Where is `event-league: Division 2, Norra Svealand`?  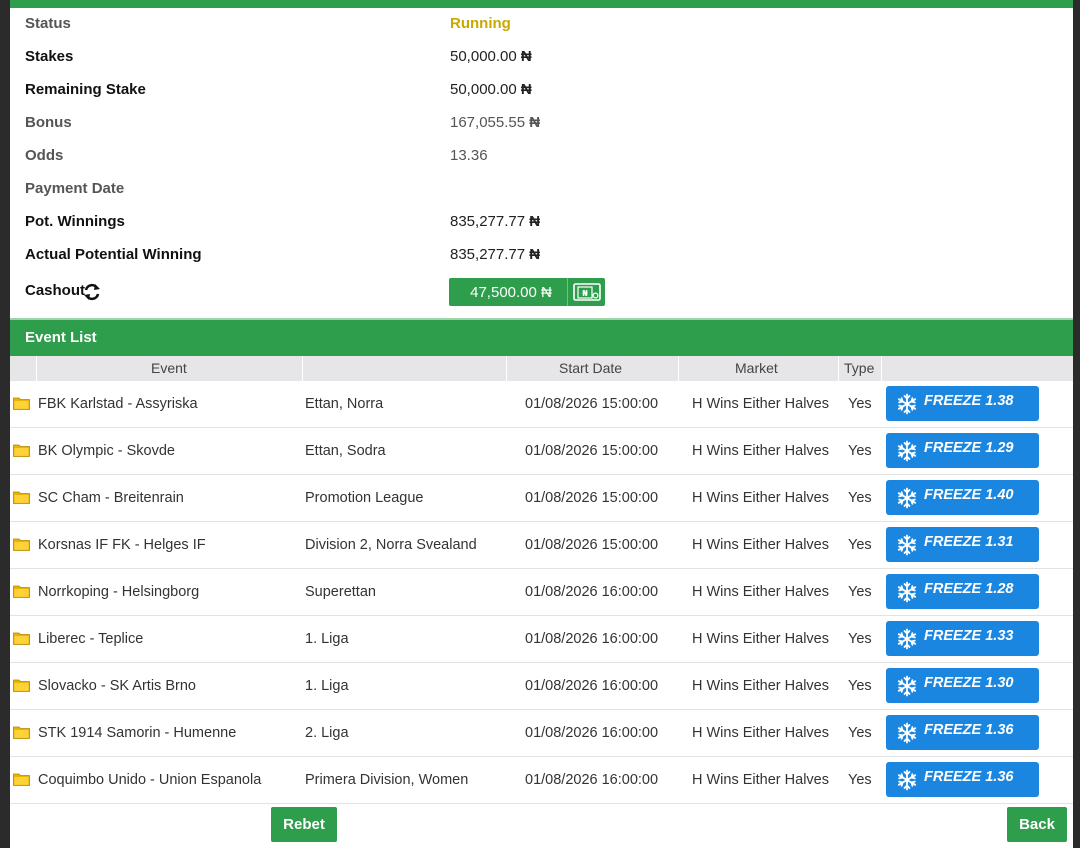 event-league: Division 2, Norra Svealand is located at coordinates (391, 545).